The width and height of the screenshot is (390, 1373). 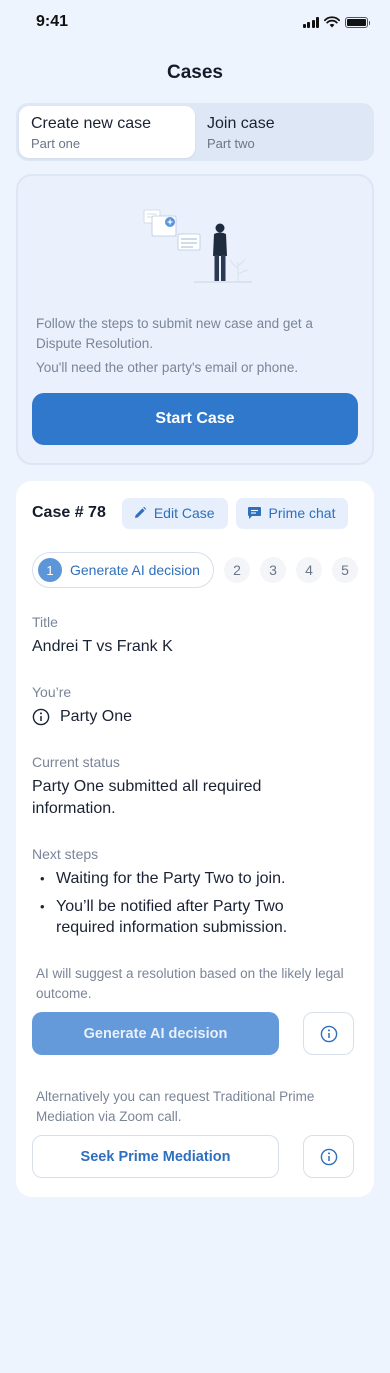 I want to click on tab-create-new-case: Create new case Part one, so click(x=107, y=132).